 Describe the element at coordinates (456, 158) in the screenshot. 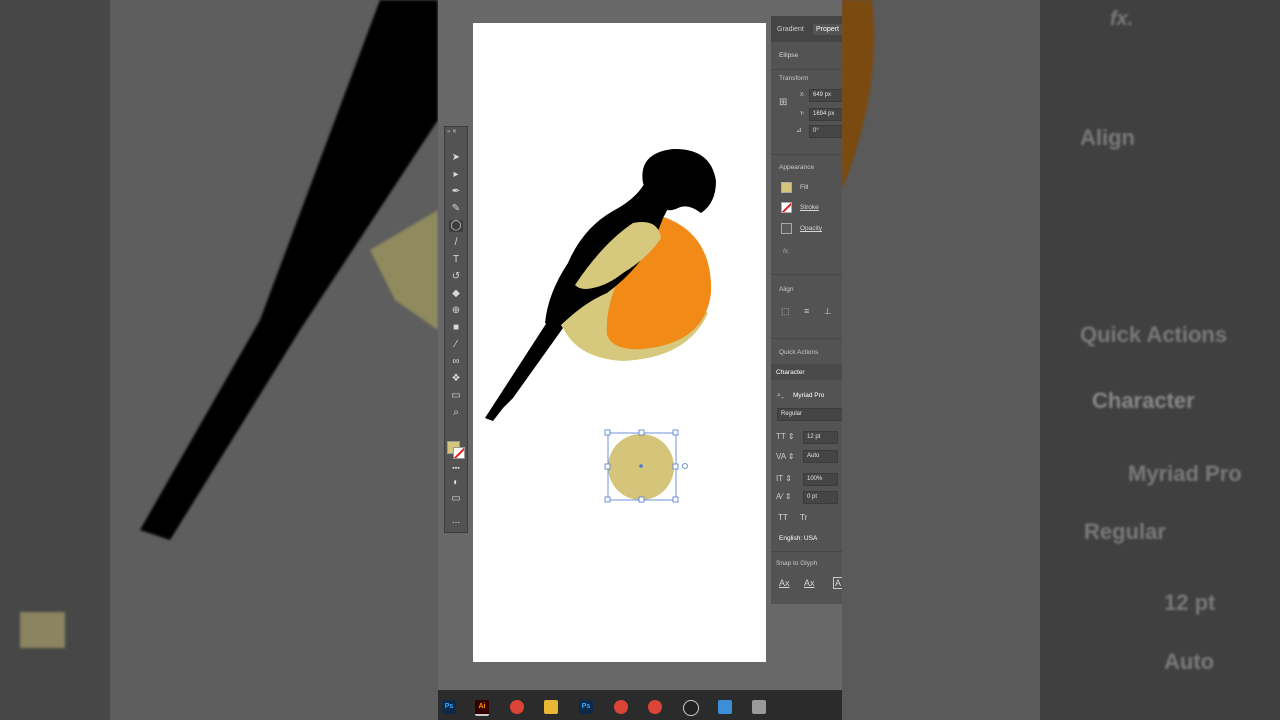

I see `selection-tool-icon: ➤` at that location.